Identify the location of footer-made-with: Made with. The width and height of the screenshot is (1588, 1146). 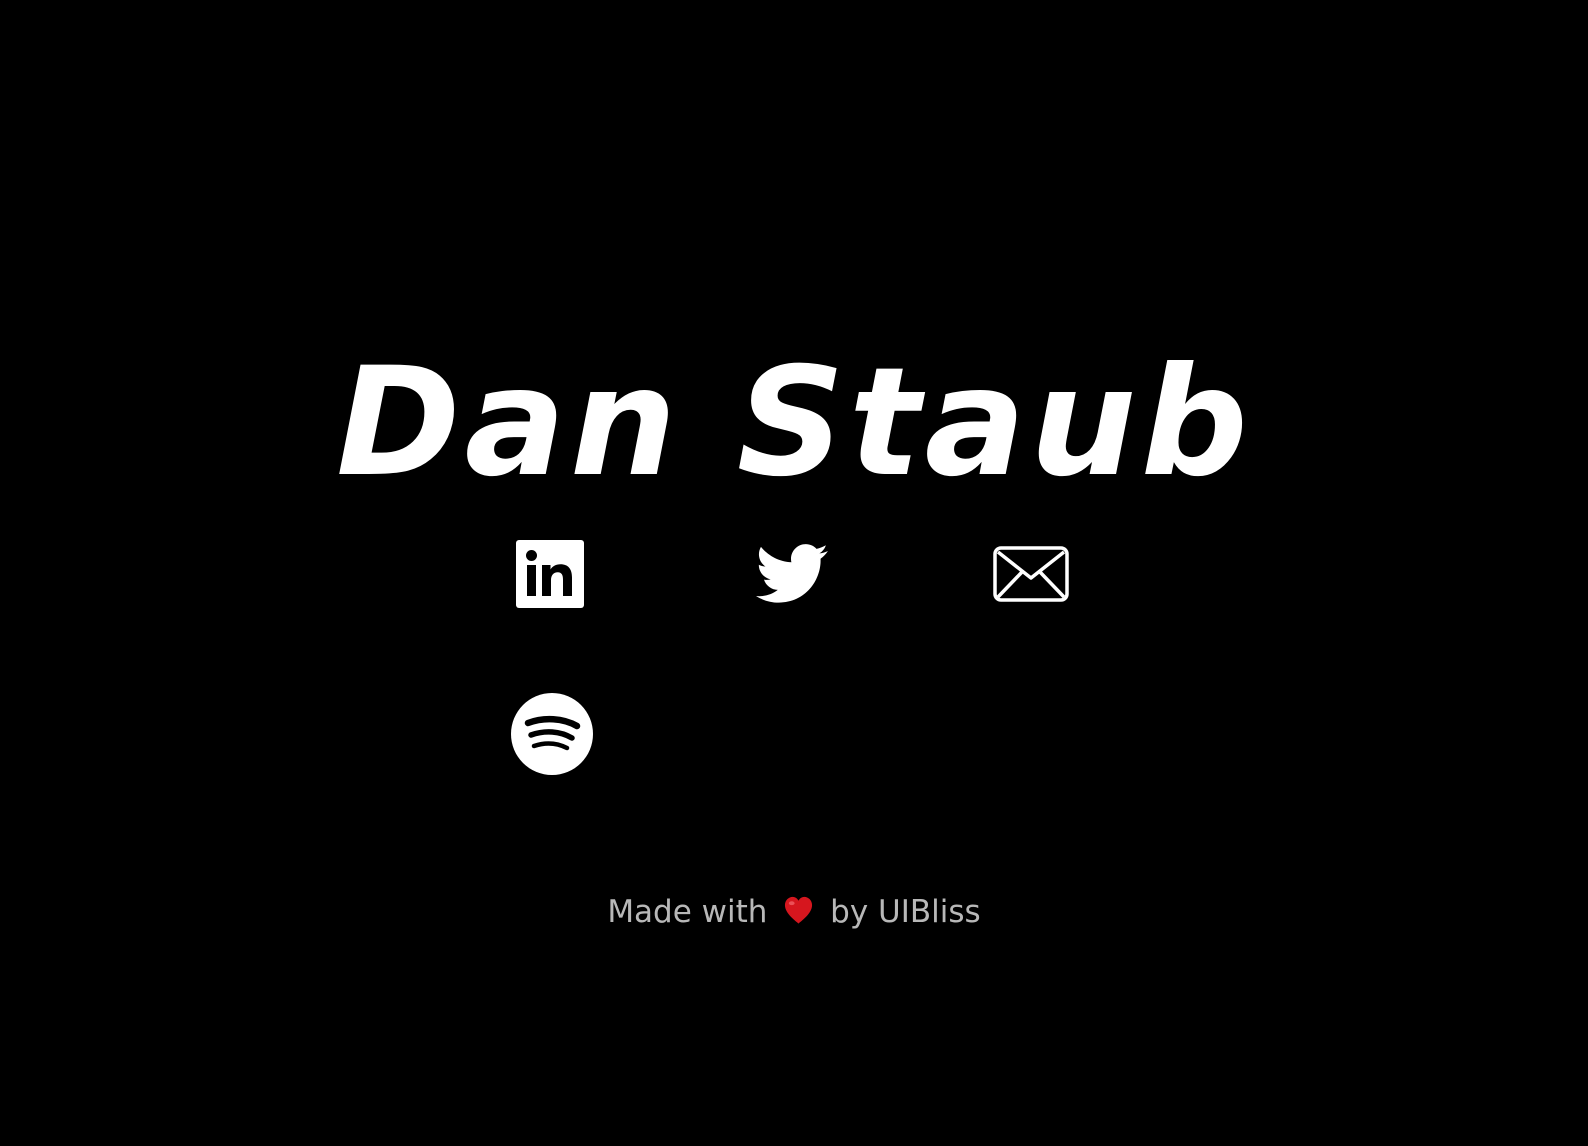
(687, 912).